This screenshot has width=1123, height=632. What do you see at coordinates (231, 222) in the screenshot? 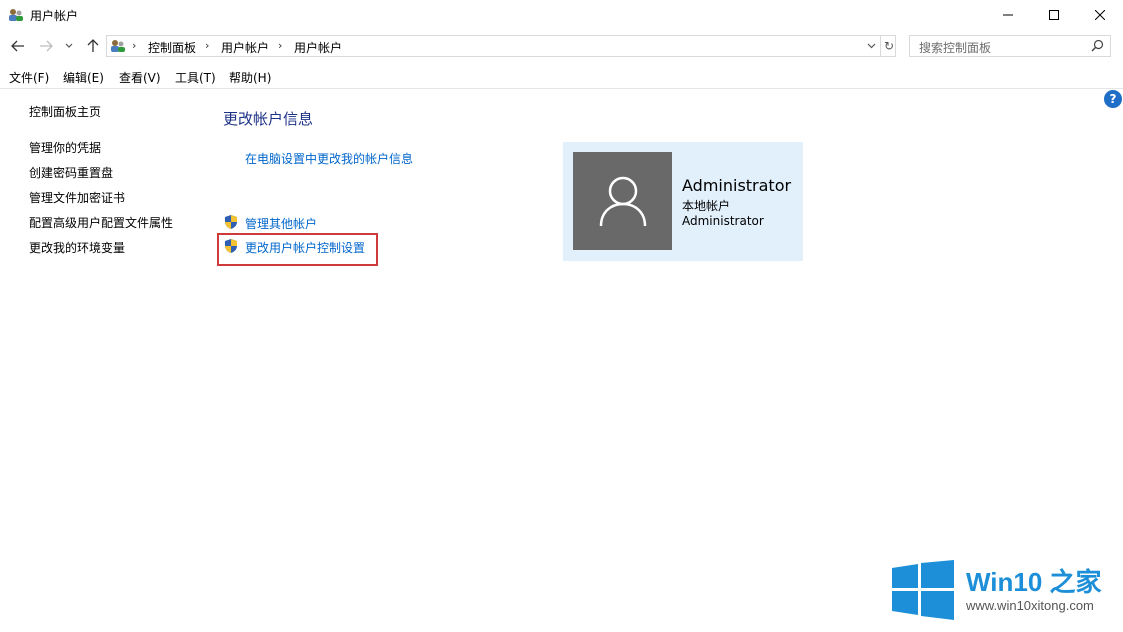
I see `uac-shield-icon` at bounding box center [231, 222].